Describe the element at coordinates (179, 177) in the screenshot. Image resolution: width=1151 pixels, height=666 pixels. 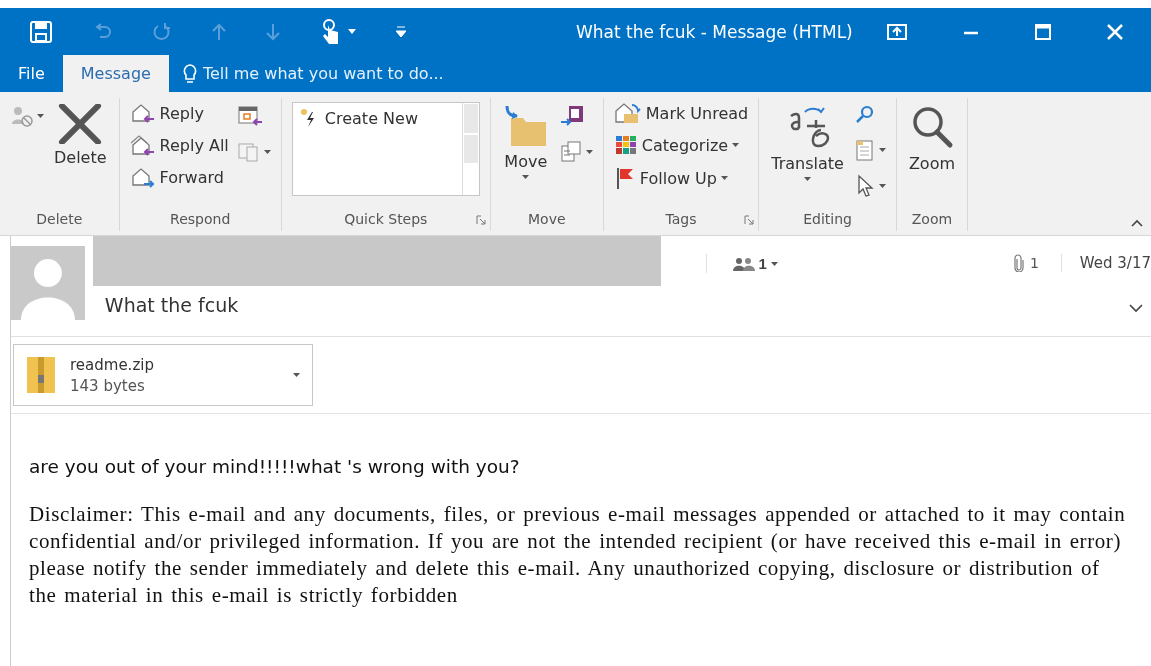
I see `ribbon-button: Forward` at that location.